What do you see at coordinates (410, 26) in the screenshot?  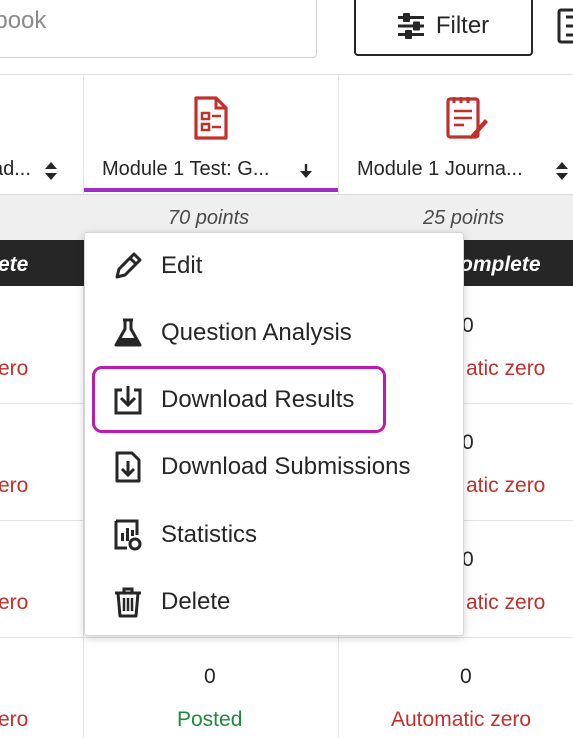 I see `filter-sliders-icon` at bounding box center [410, 26].